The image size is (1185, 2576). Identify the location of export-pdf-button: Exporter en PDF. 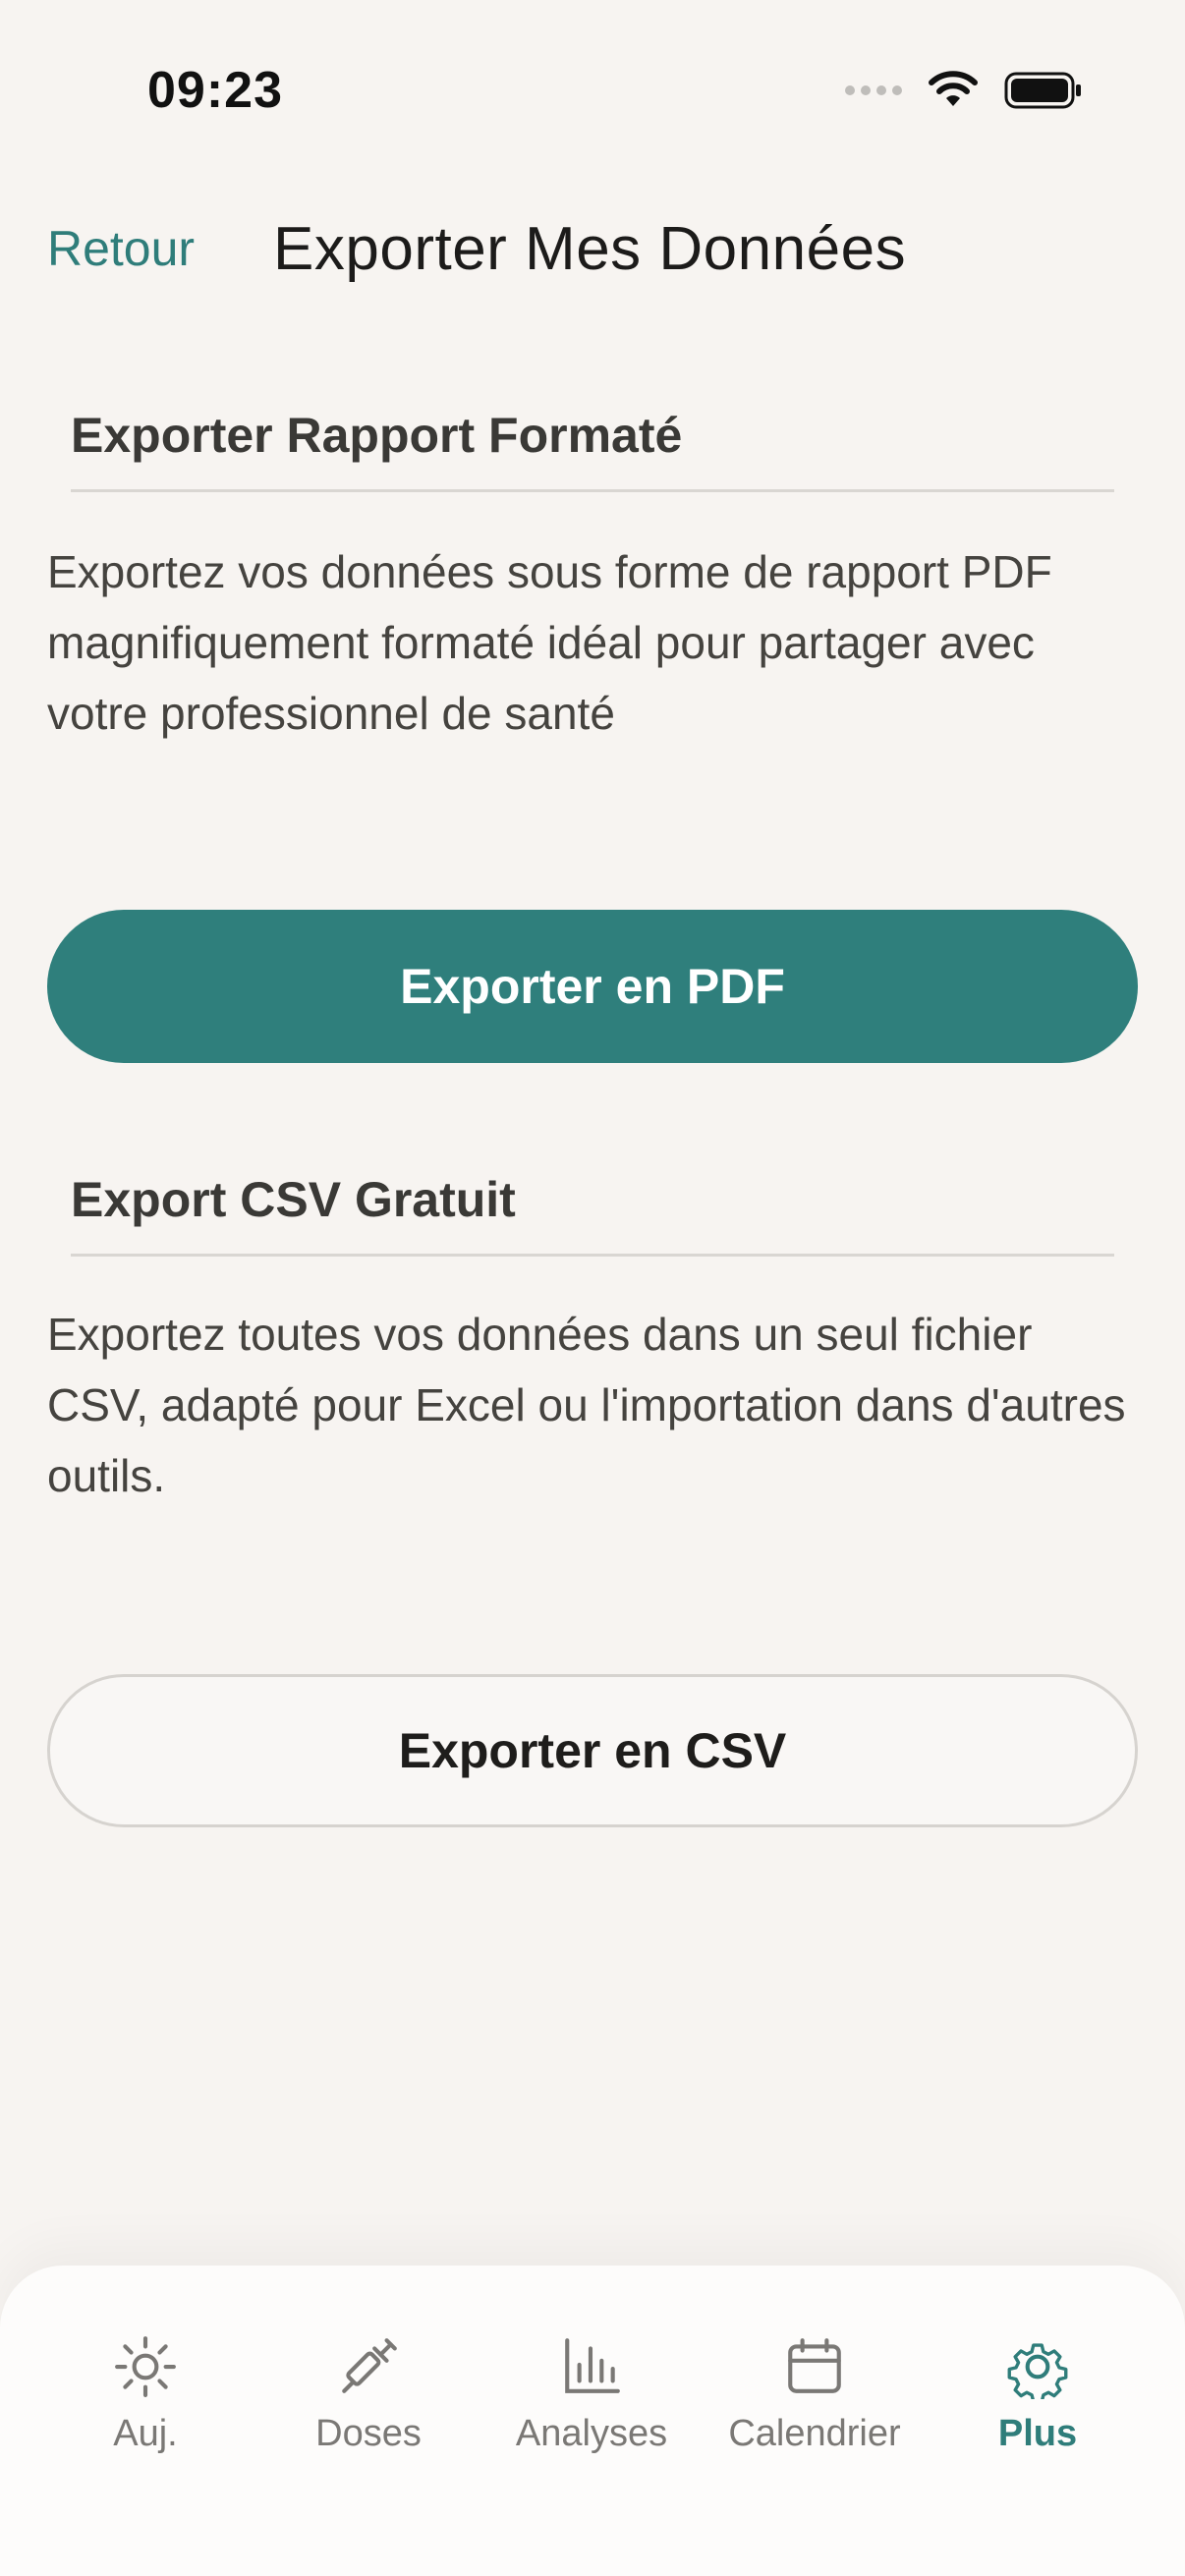
(592, 986).